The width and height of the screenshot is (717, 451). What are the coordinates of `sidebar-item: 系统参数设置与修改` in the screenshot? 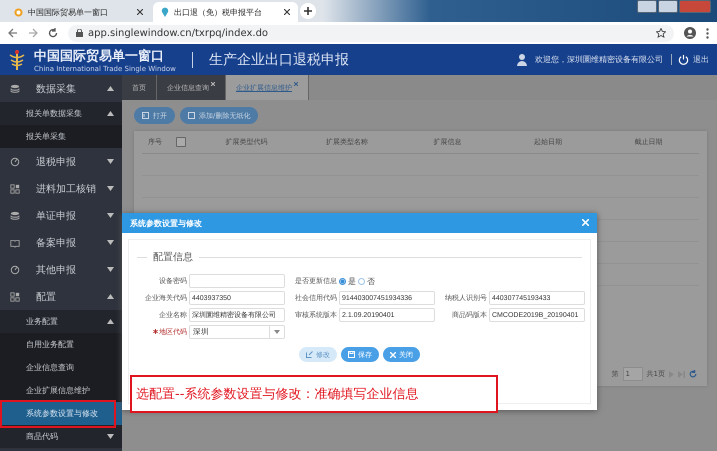 It's located at (61, 413).